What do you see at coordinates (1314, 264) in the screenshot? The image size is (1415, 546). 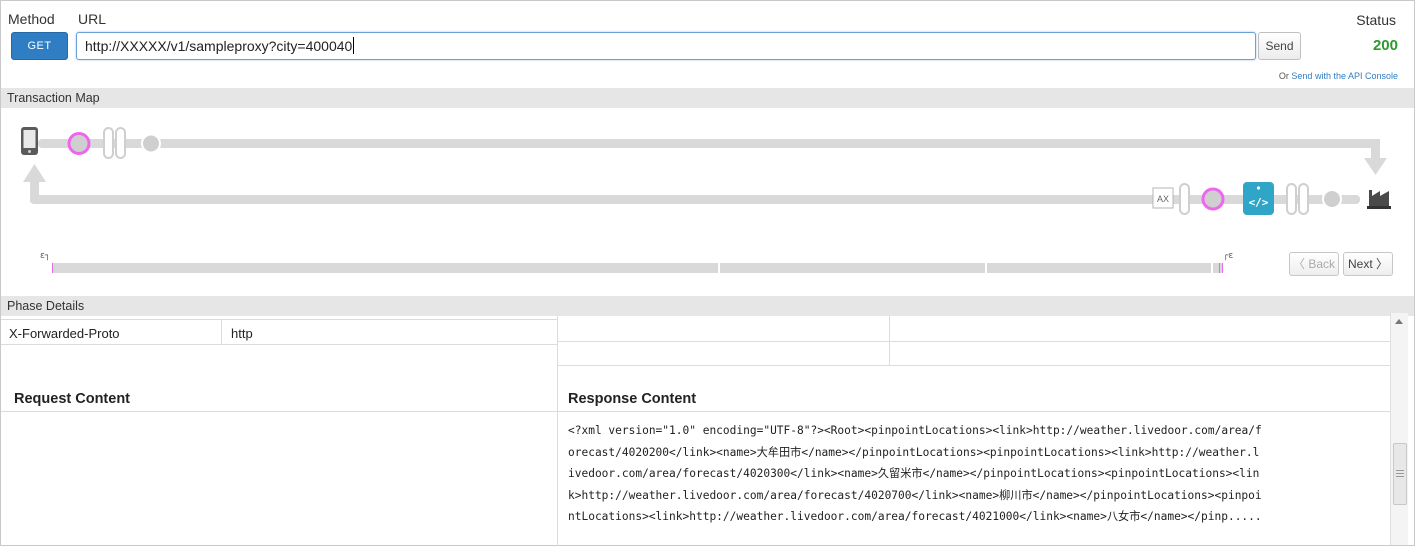 I see `back-button: 〈 Back` at bounding box center [1314, 264].